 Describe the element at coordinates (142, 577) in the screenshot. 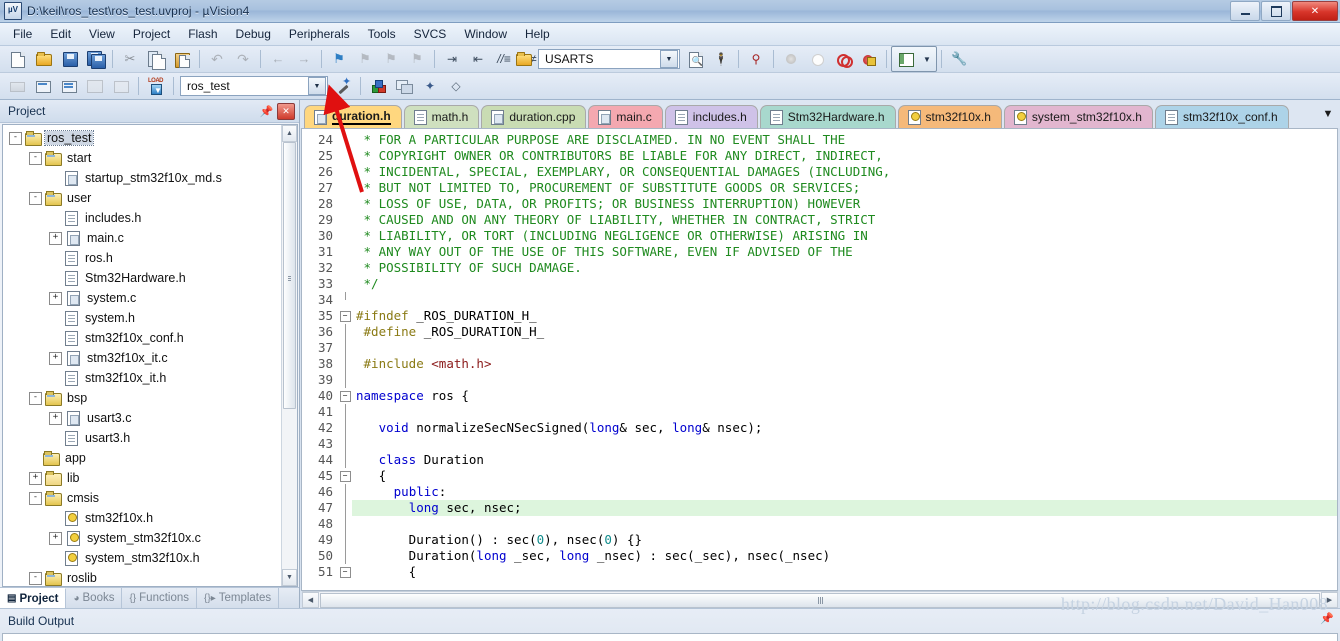

I see `tree-item: - roslib` at that location.